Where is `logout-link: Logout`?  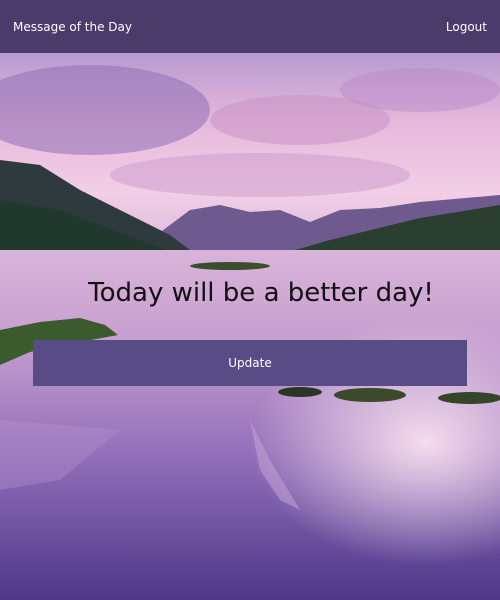
logout-link: Logout is located at coordinates (466, 27).